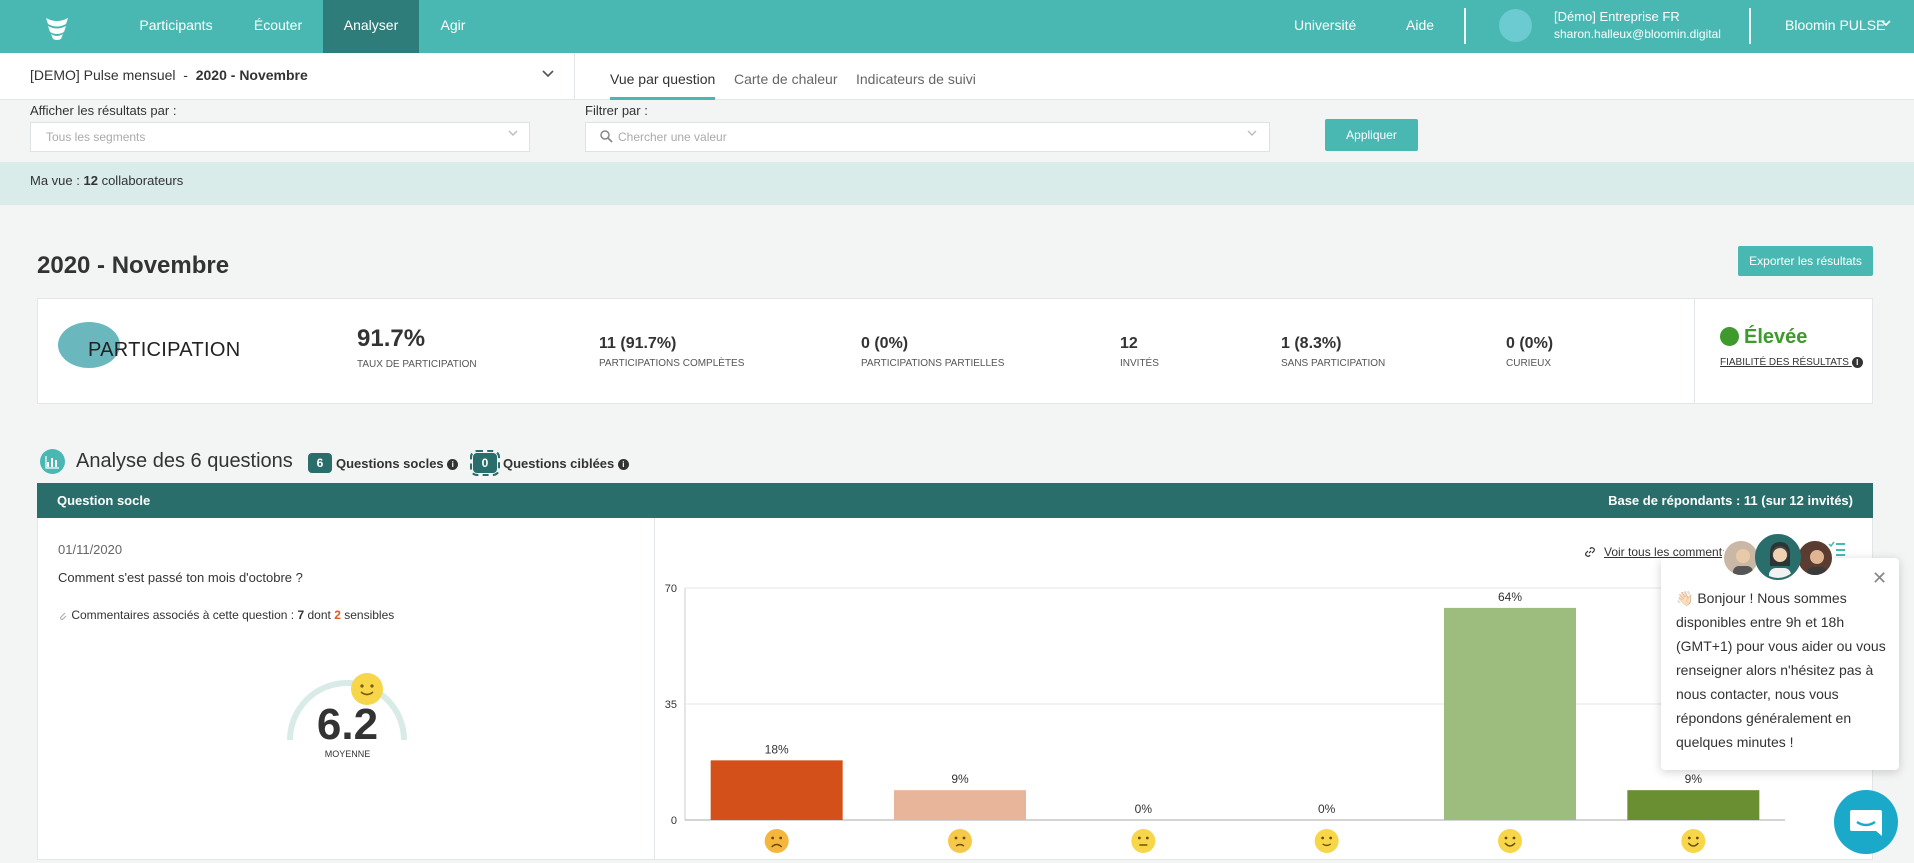 The width and height of the screenshot is (1914, 863). Describe the element at coordinates (1510, 597) in the screenshot. I see `bar-data-label: 64%` at that location.